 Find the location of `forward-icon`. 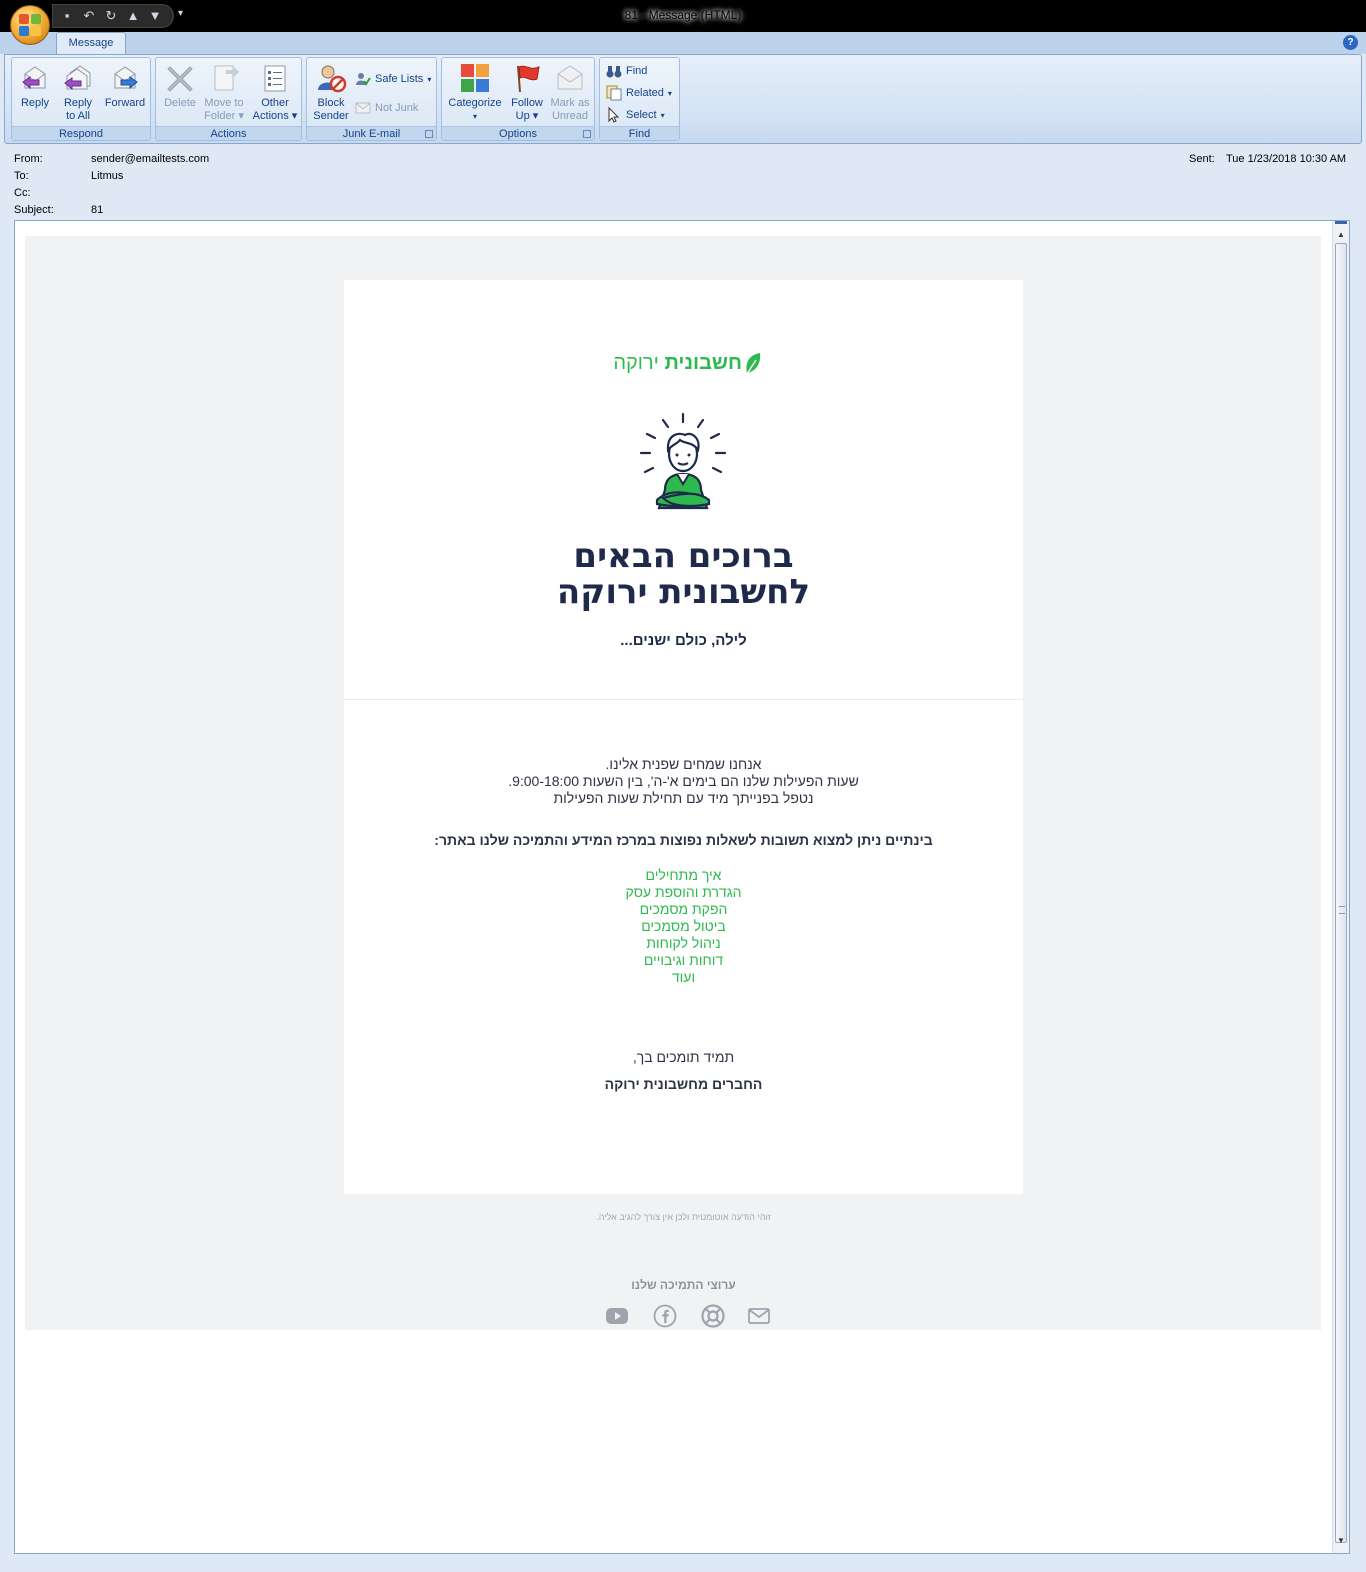

forward-icon is located at coordinates (126, 78).